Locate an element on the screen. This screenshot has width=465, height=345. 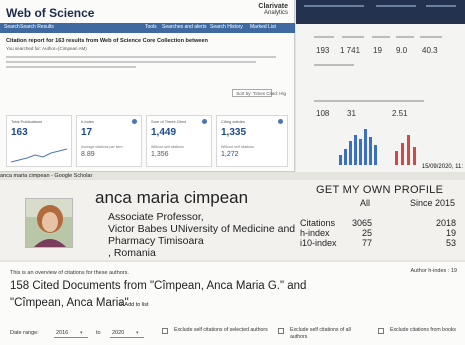
metric-sublabel: Average citations per item is located at coordinates (102, 147).